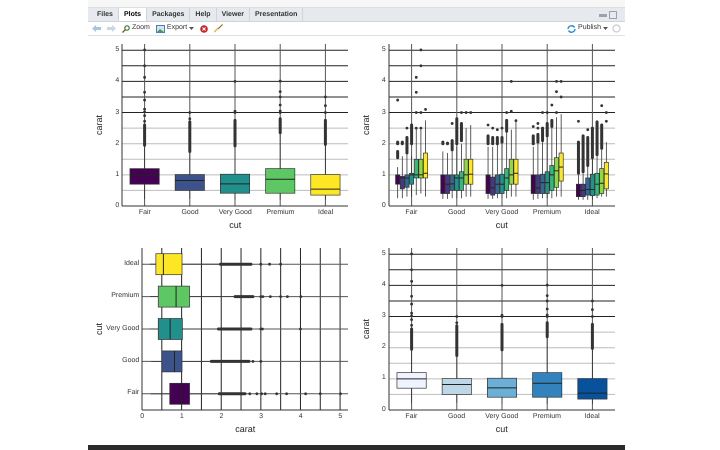 This screenshot has height=450, width=720. Describe the element at coordinates (160, 28) in the screenshot. I see `picture-icon` at that location.